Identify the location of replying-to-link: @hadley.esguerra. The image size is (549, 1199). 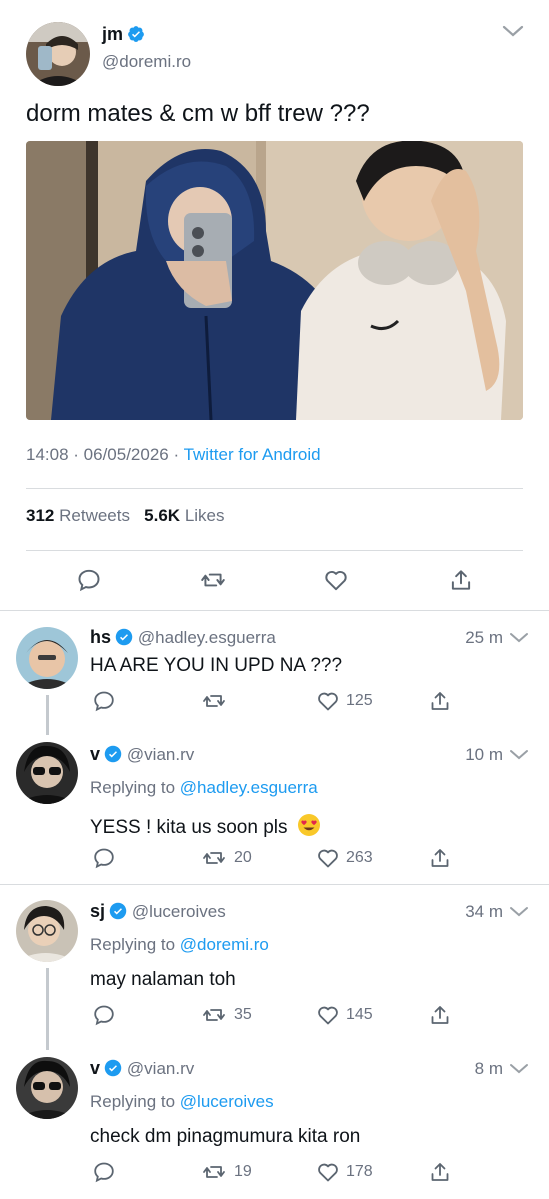
(249, 787).